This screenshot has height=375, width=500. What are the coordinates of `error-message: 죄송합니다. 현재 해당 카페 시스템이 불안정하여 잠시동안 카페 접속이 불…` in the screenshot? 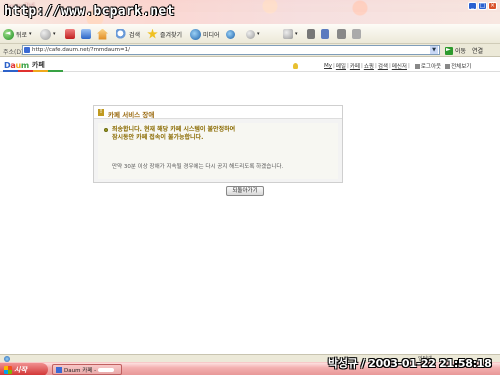 It's located at (173, 134).